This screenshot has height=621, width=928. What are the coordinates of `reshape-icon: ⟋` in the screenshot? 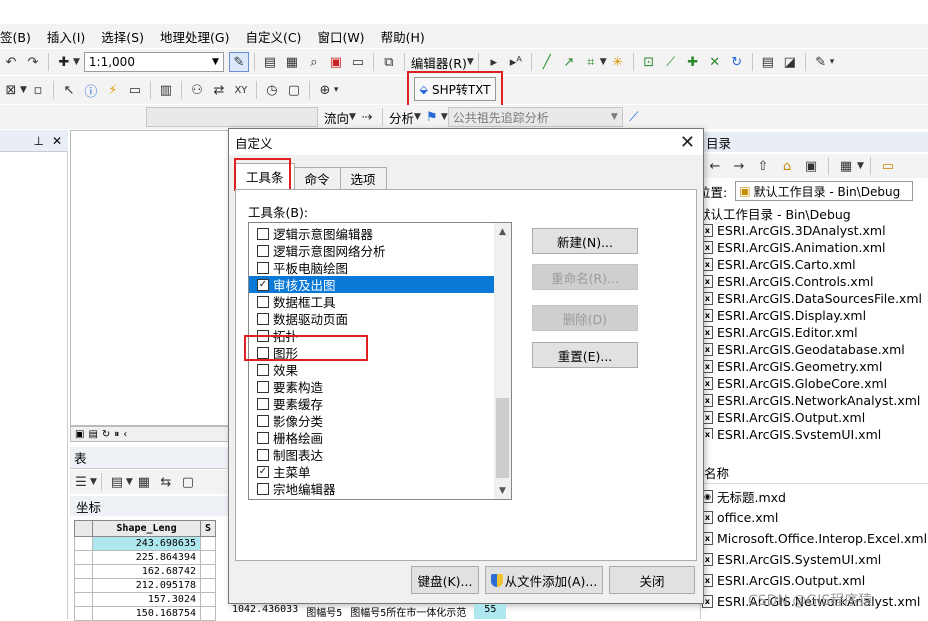 It's located at (671, 62).